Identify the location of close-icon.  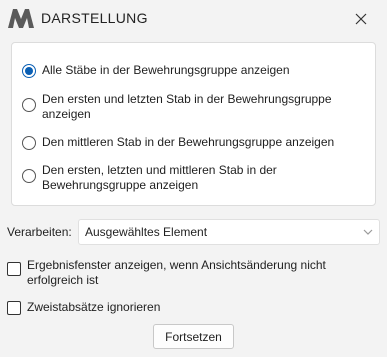
(361, 19).